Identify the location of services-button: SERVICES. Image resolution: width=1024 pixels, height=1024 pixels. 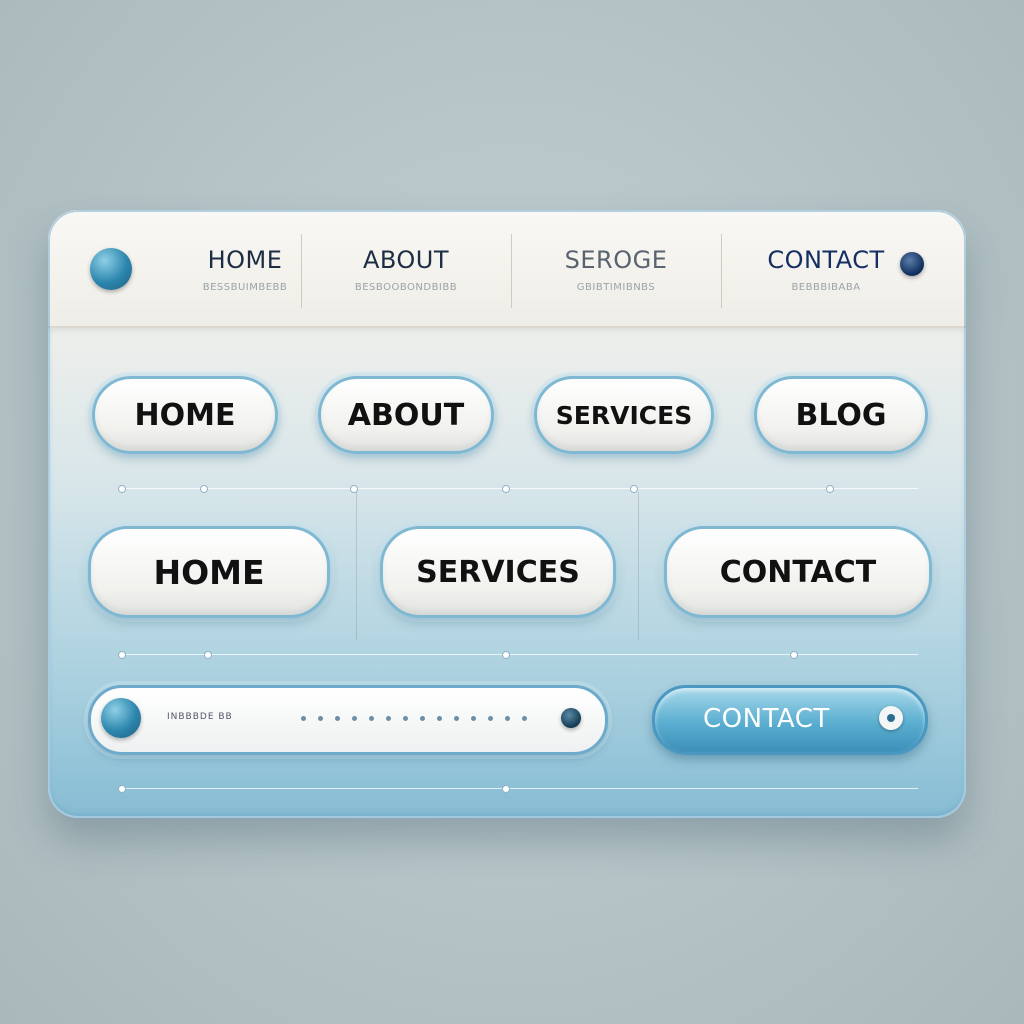
(624, 415).